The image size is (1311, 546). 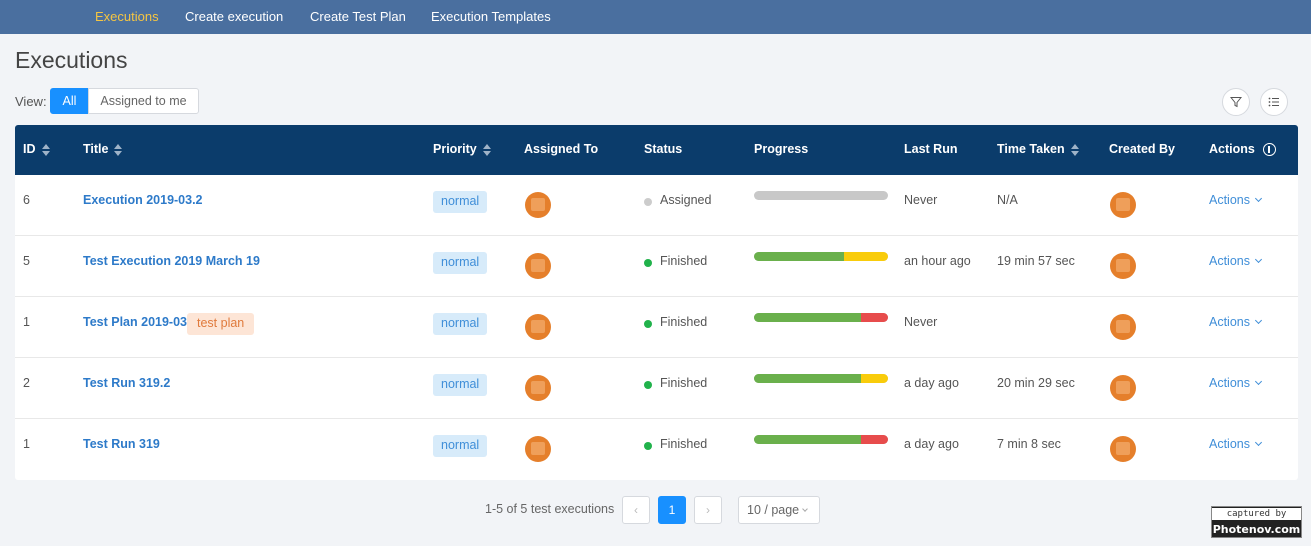 What do you see at coordinates (491, 16) in the screenshot?
I see `nav-execution-templates: Execution Templates` at bounding box center [491, 16].